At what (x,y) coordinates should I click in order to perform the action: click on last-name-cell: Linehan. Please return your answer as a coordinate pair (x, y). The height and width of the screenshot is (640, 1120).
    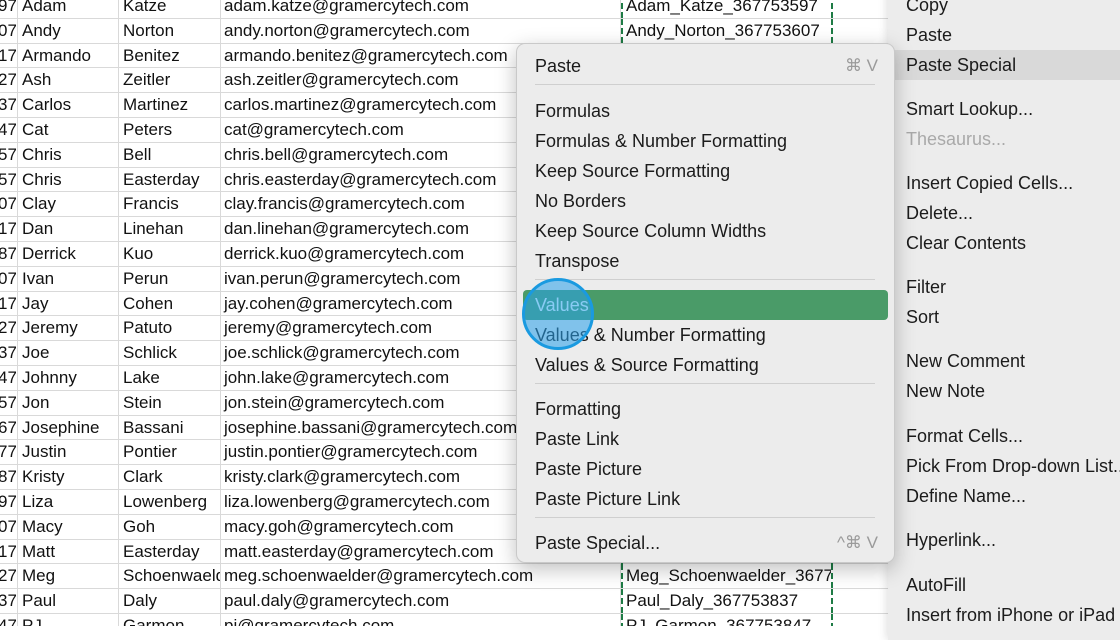
    Looking at the image, I should click on (170, 229).